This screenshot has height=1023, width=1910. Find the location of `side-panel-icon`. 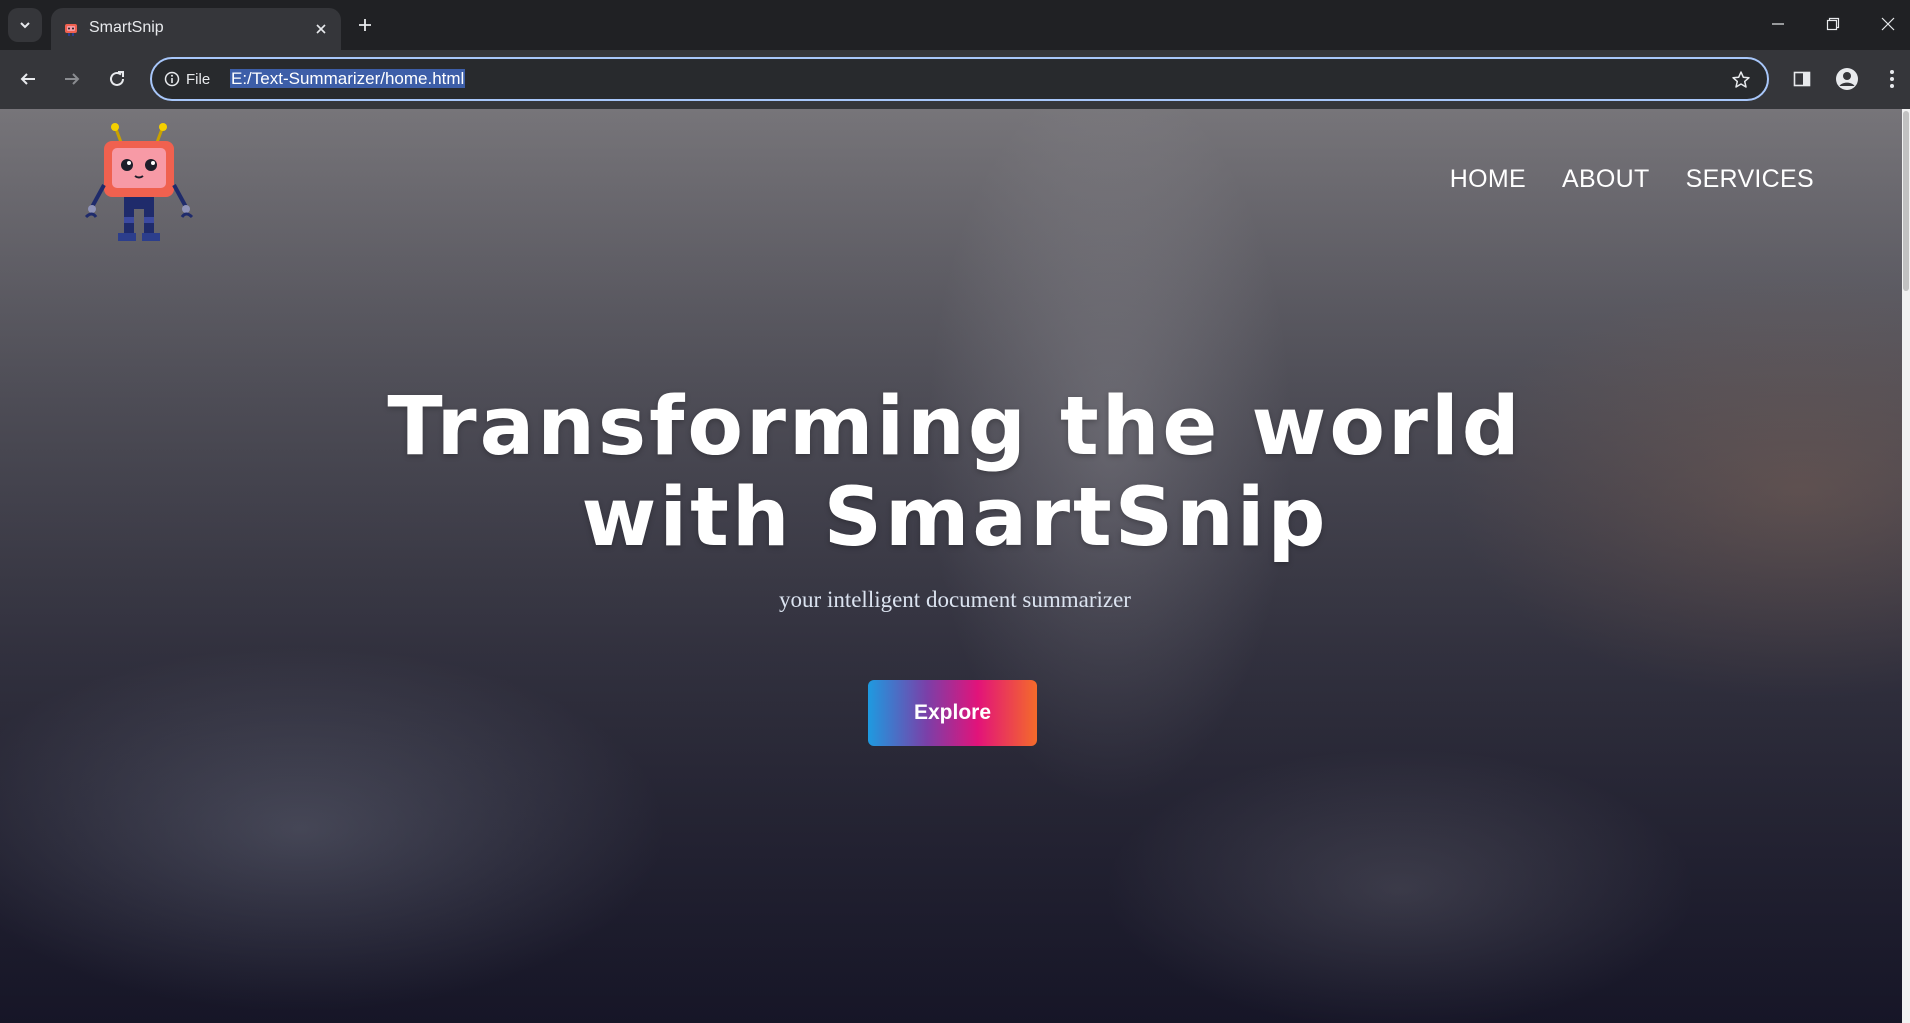

side-panel-icon is located at coordinates (1802, 79).